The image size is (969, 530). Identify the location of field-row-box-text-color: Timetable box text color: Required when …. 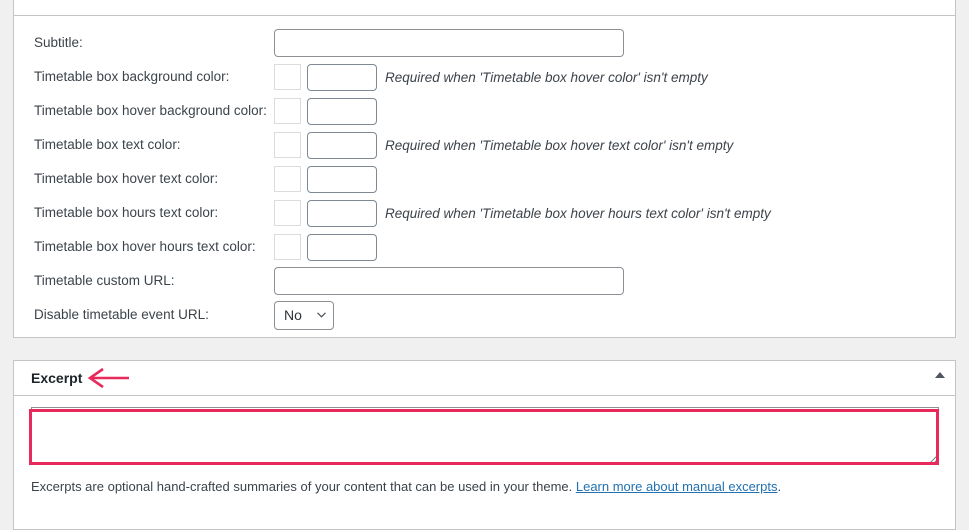
(484, 145).